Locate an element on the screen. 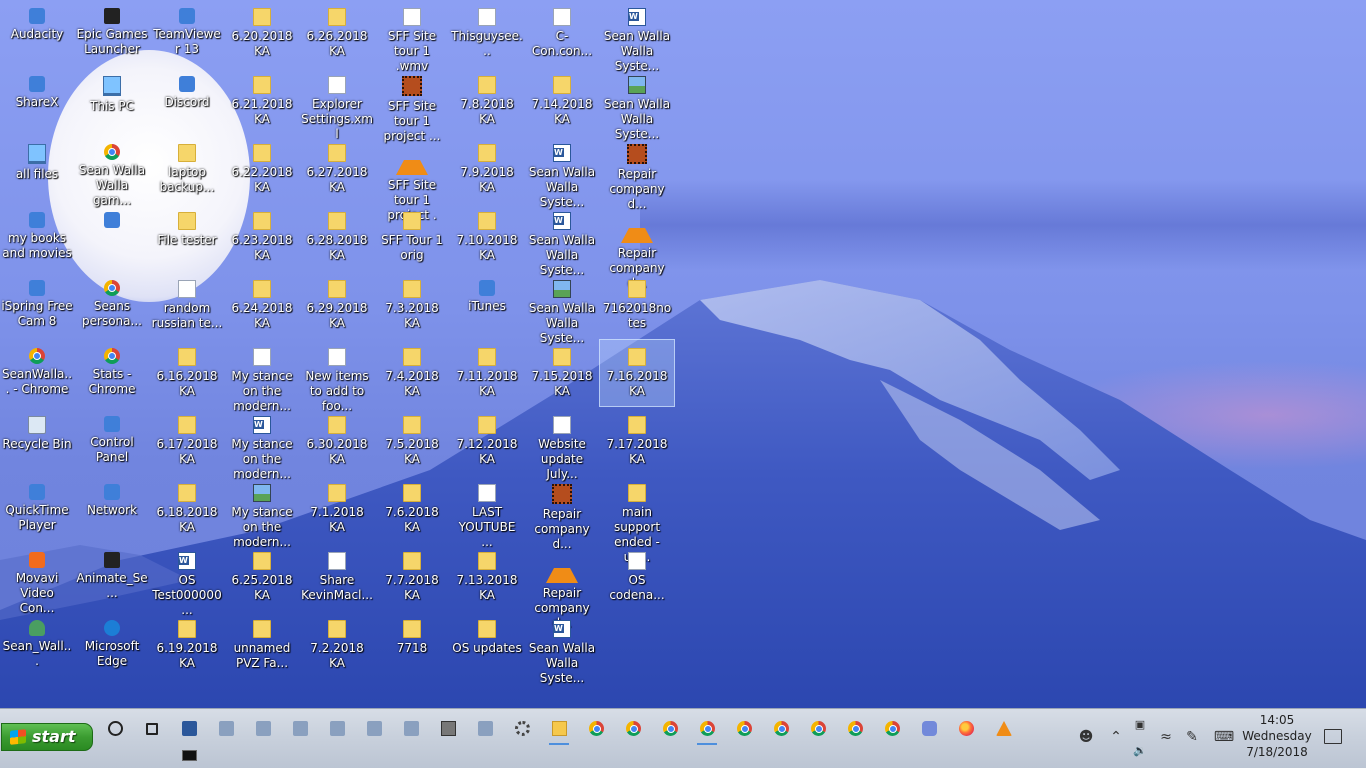 This screenshot has width=1366, height=768. desktop-icon: Discord is located at coordinates (187, 101).